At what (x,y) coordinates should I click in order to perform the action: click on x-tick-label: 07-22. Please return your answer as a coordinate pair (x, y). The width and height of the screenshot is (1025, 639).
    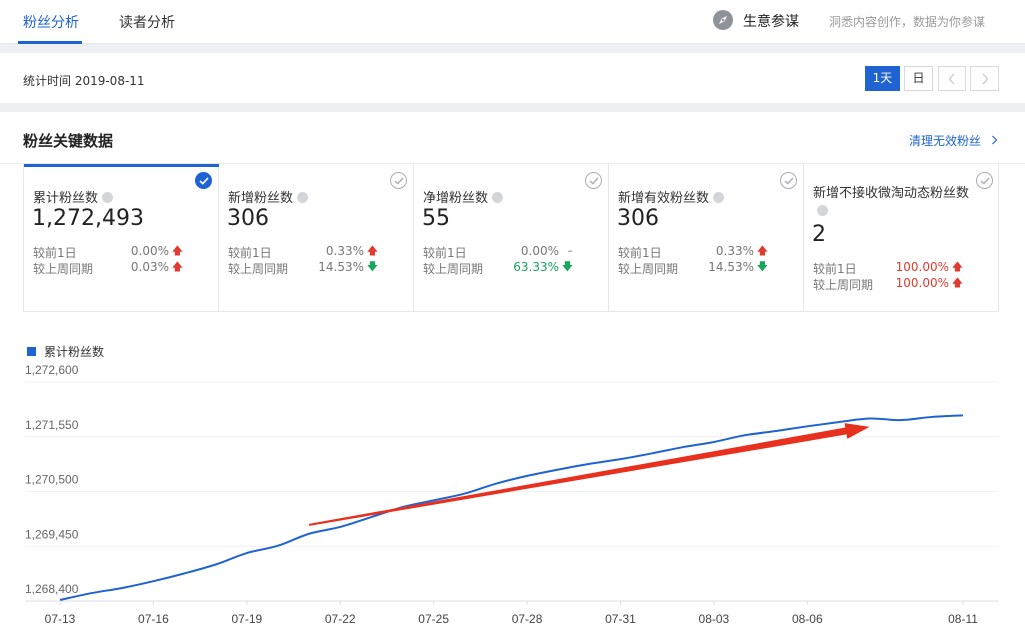
    Looking at the image, I should click on (340, 619).